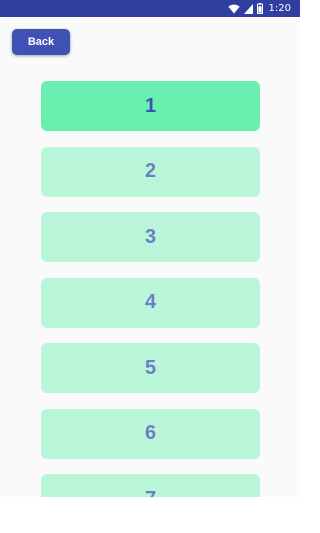 This screenshot has width=320, height=533. What do you see at coordinates (279, 8) in the screenshot?
I see `status-time: 1:20` at bounding box center [279, 8].